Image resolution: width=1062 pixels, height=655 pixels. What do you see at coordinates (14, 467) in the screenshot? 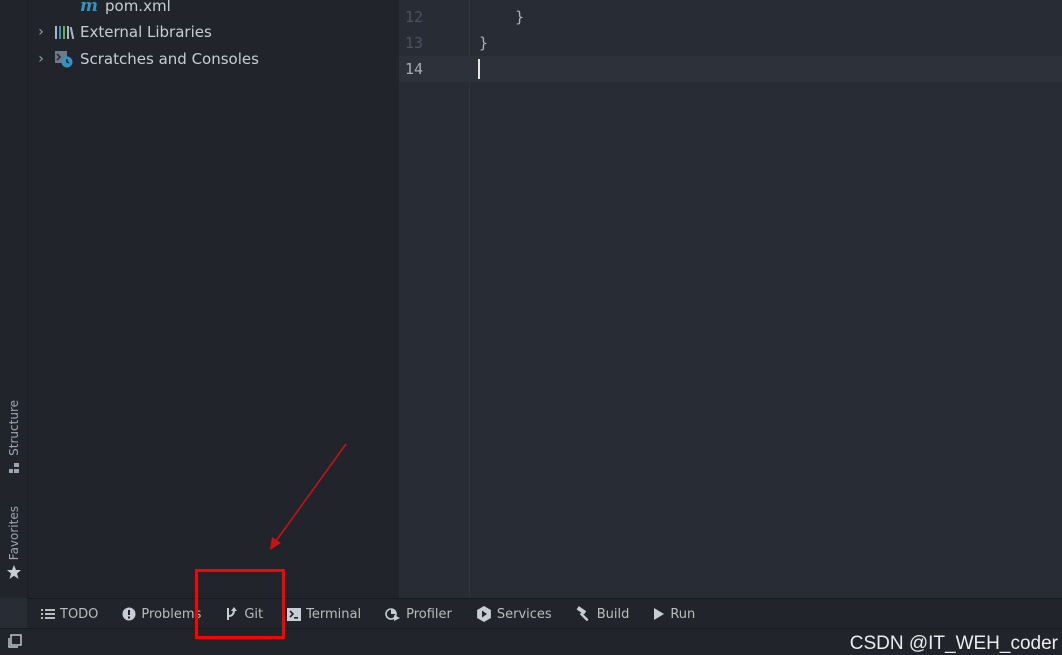
I see `structure-icon` at bounding box center [14, 467].